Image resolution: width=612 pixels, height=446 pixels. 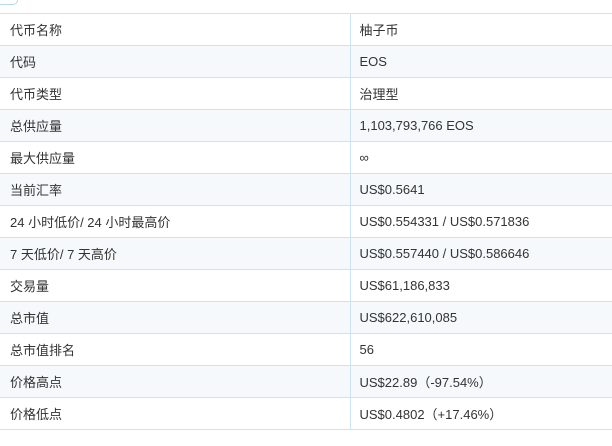 I want to click on row-value: US$0.5641, so click(x=481, y=189).